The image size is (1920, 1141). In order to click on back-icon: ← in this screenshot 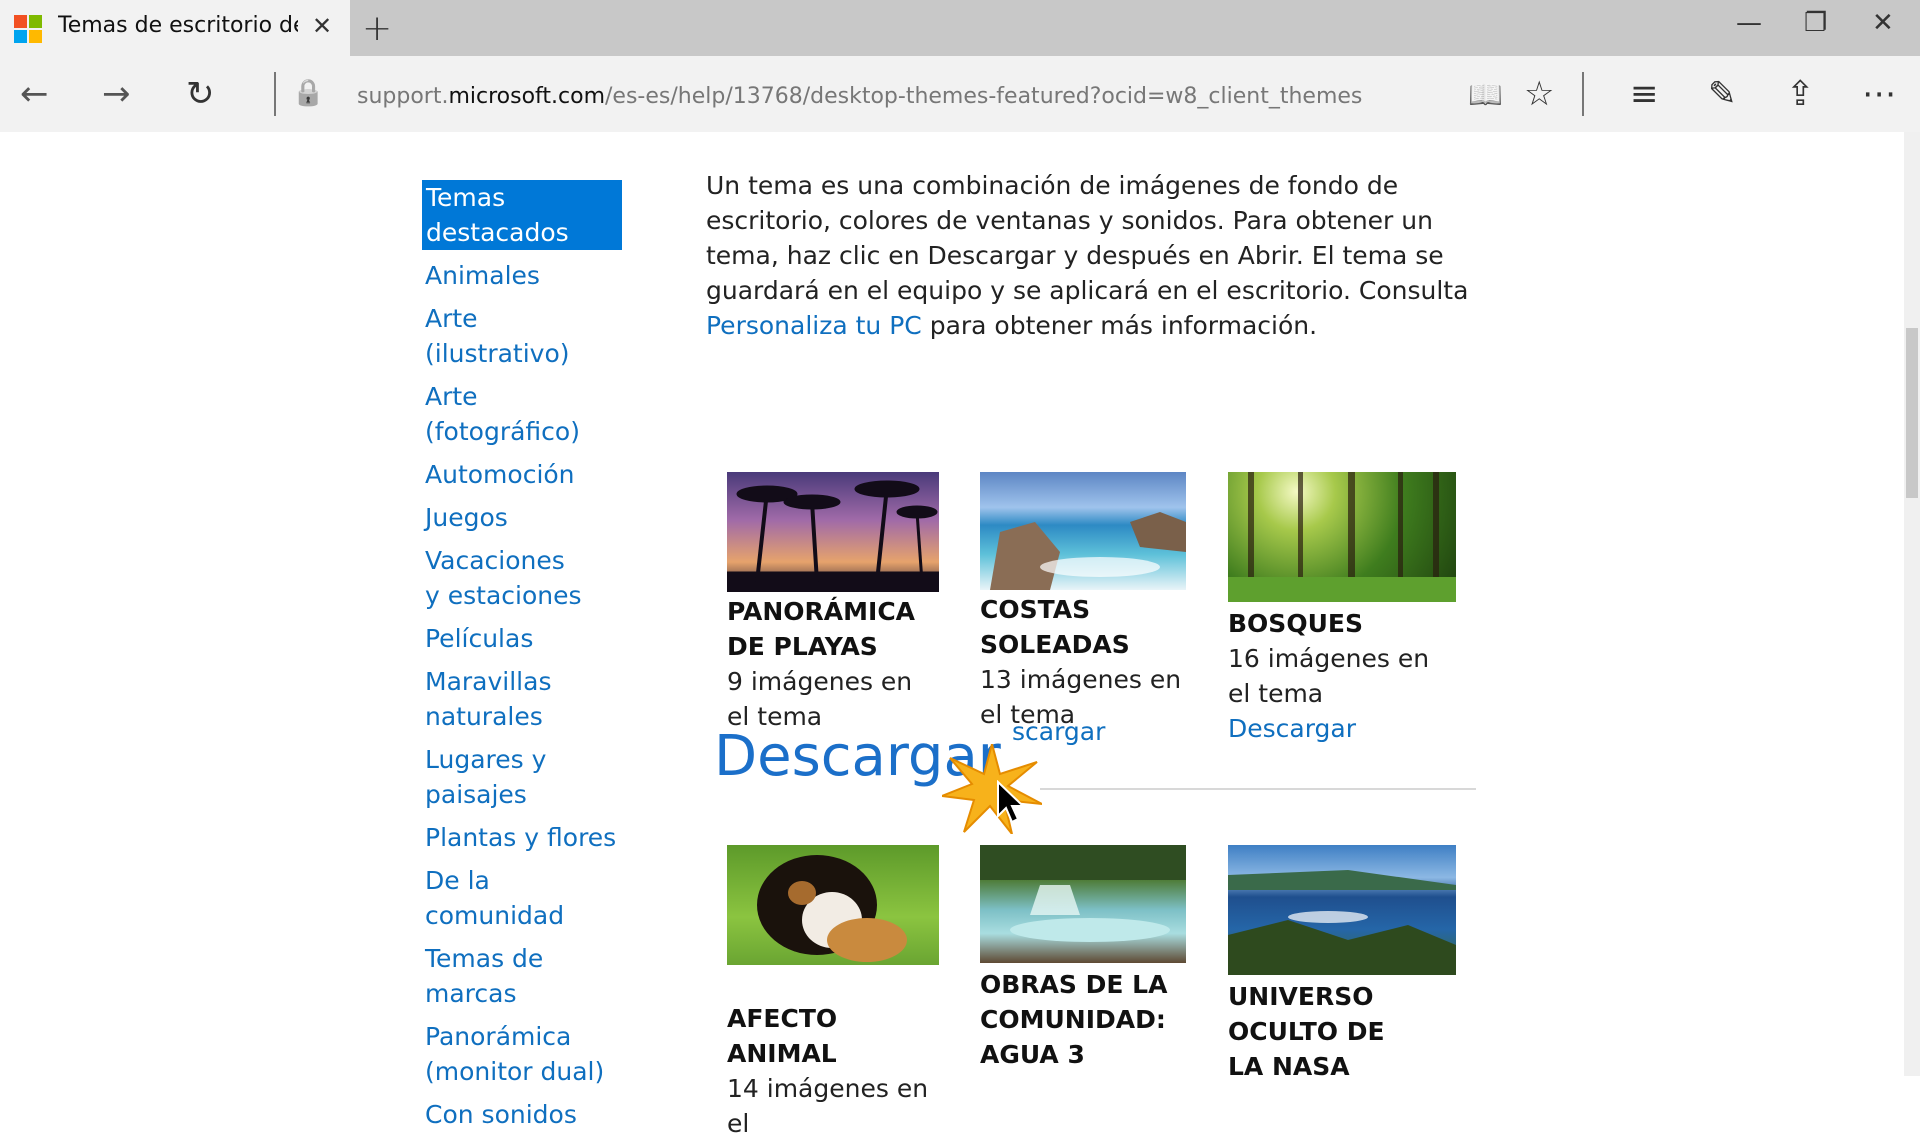, I will do `click(34, 94)`.